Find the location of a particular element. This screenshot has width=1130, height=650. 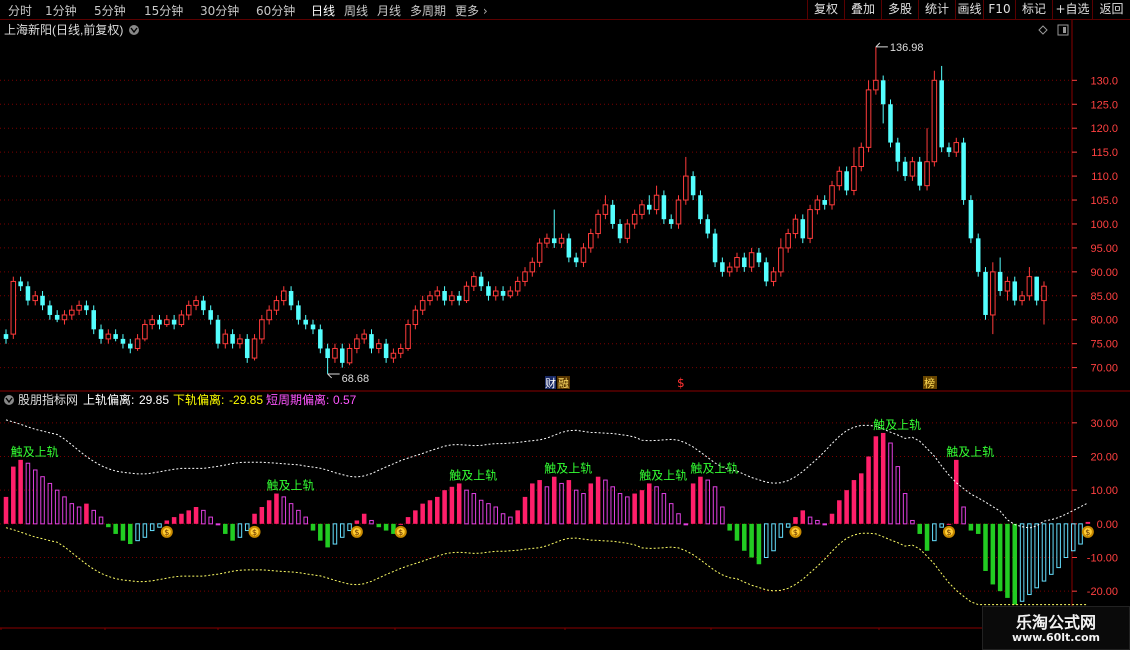

statistics-button: 统计 is located at coordinates (936, 10).